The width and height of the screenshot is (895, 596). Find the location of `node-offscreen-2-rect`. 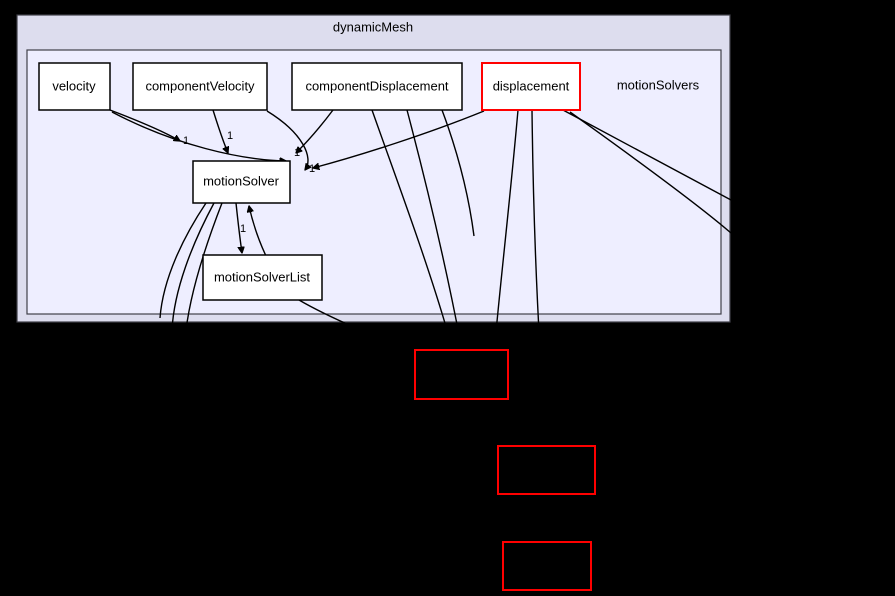

node-offscreen-2-rect is located at coordinates (546, 470).